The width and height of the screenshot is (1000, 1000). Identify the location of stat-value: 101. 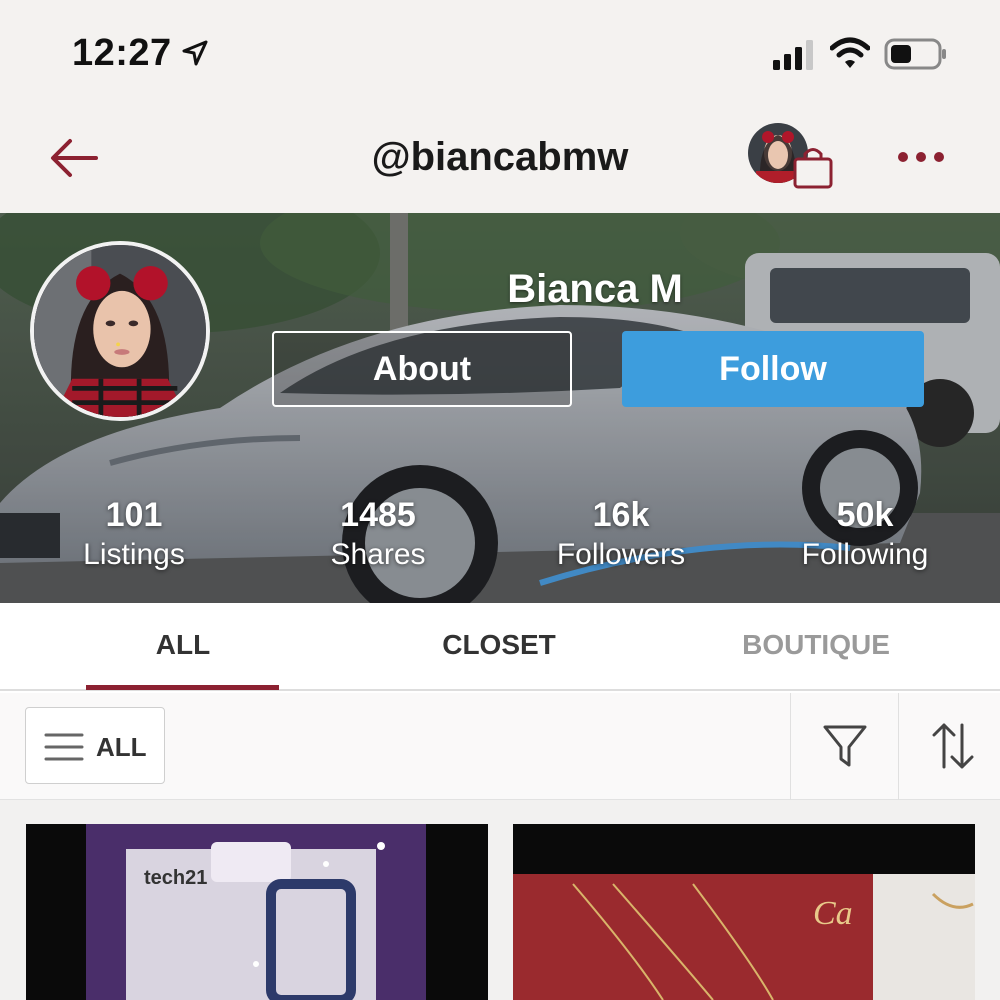
(134, 515).